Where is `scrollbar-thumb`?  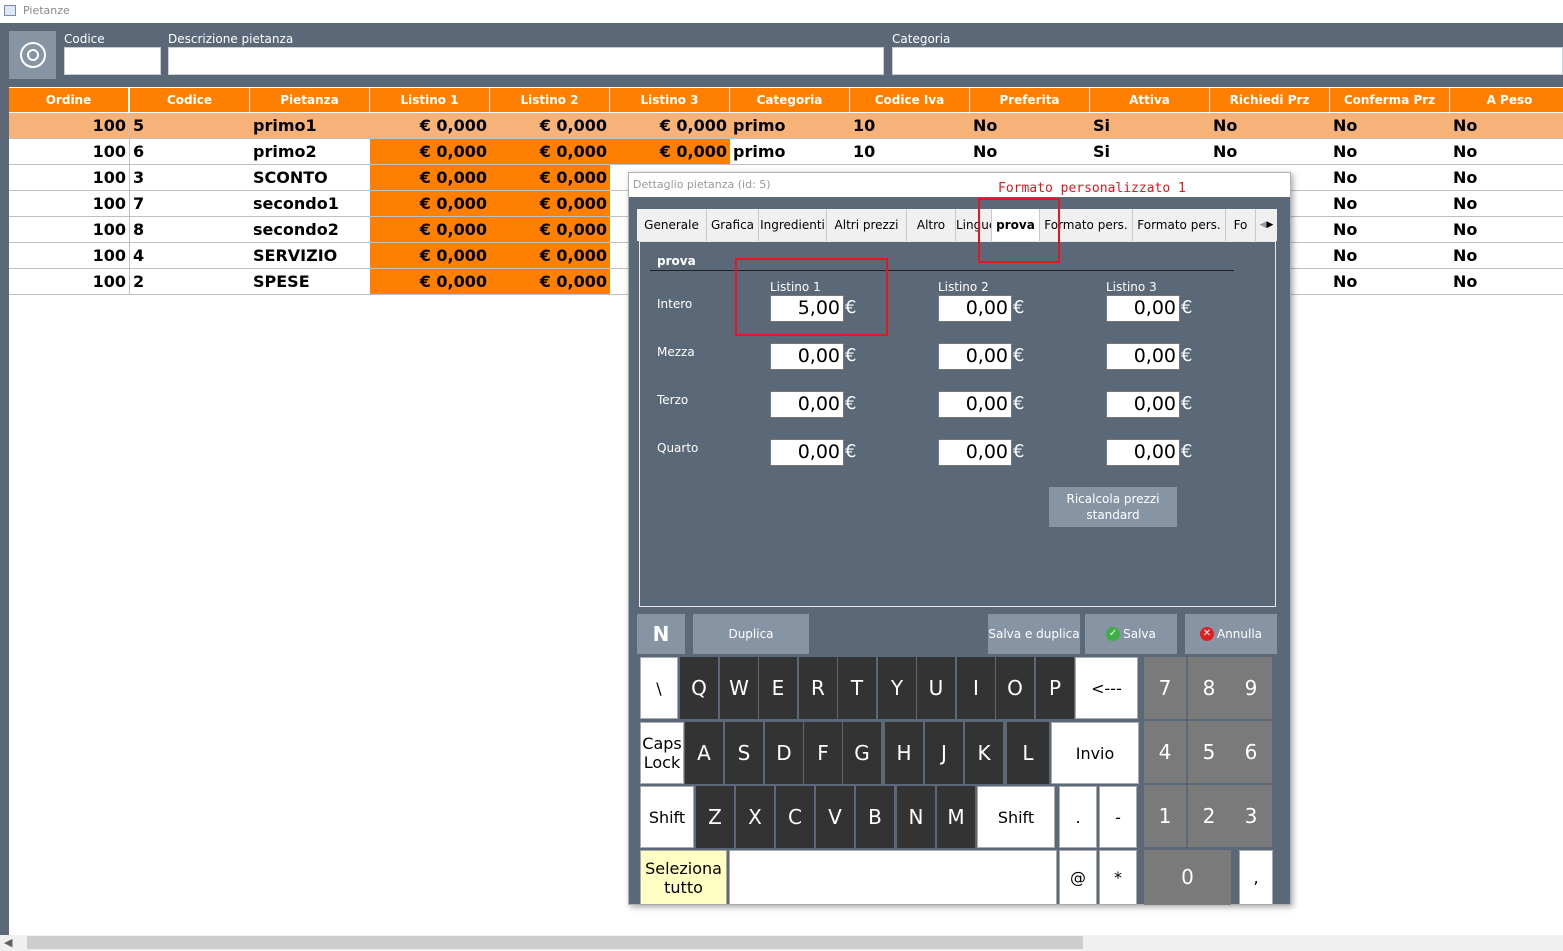 scrollbar-thumb is located at coordinates (555, 942).